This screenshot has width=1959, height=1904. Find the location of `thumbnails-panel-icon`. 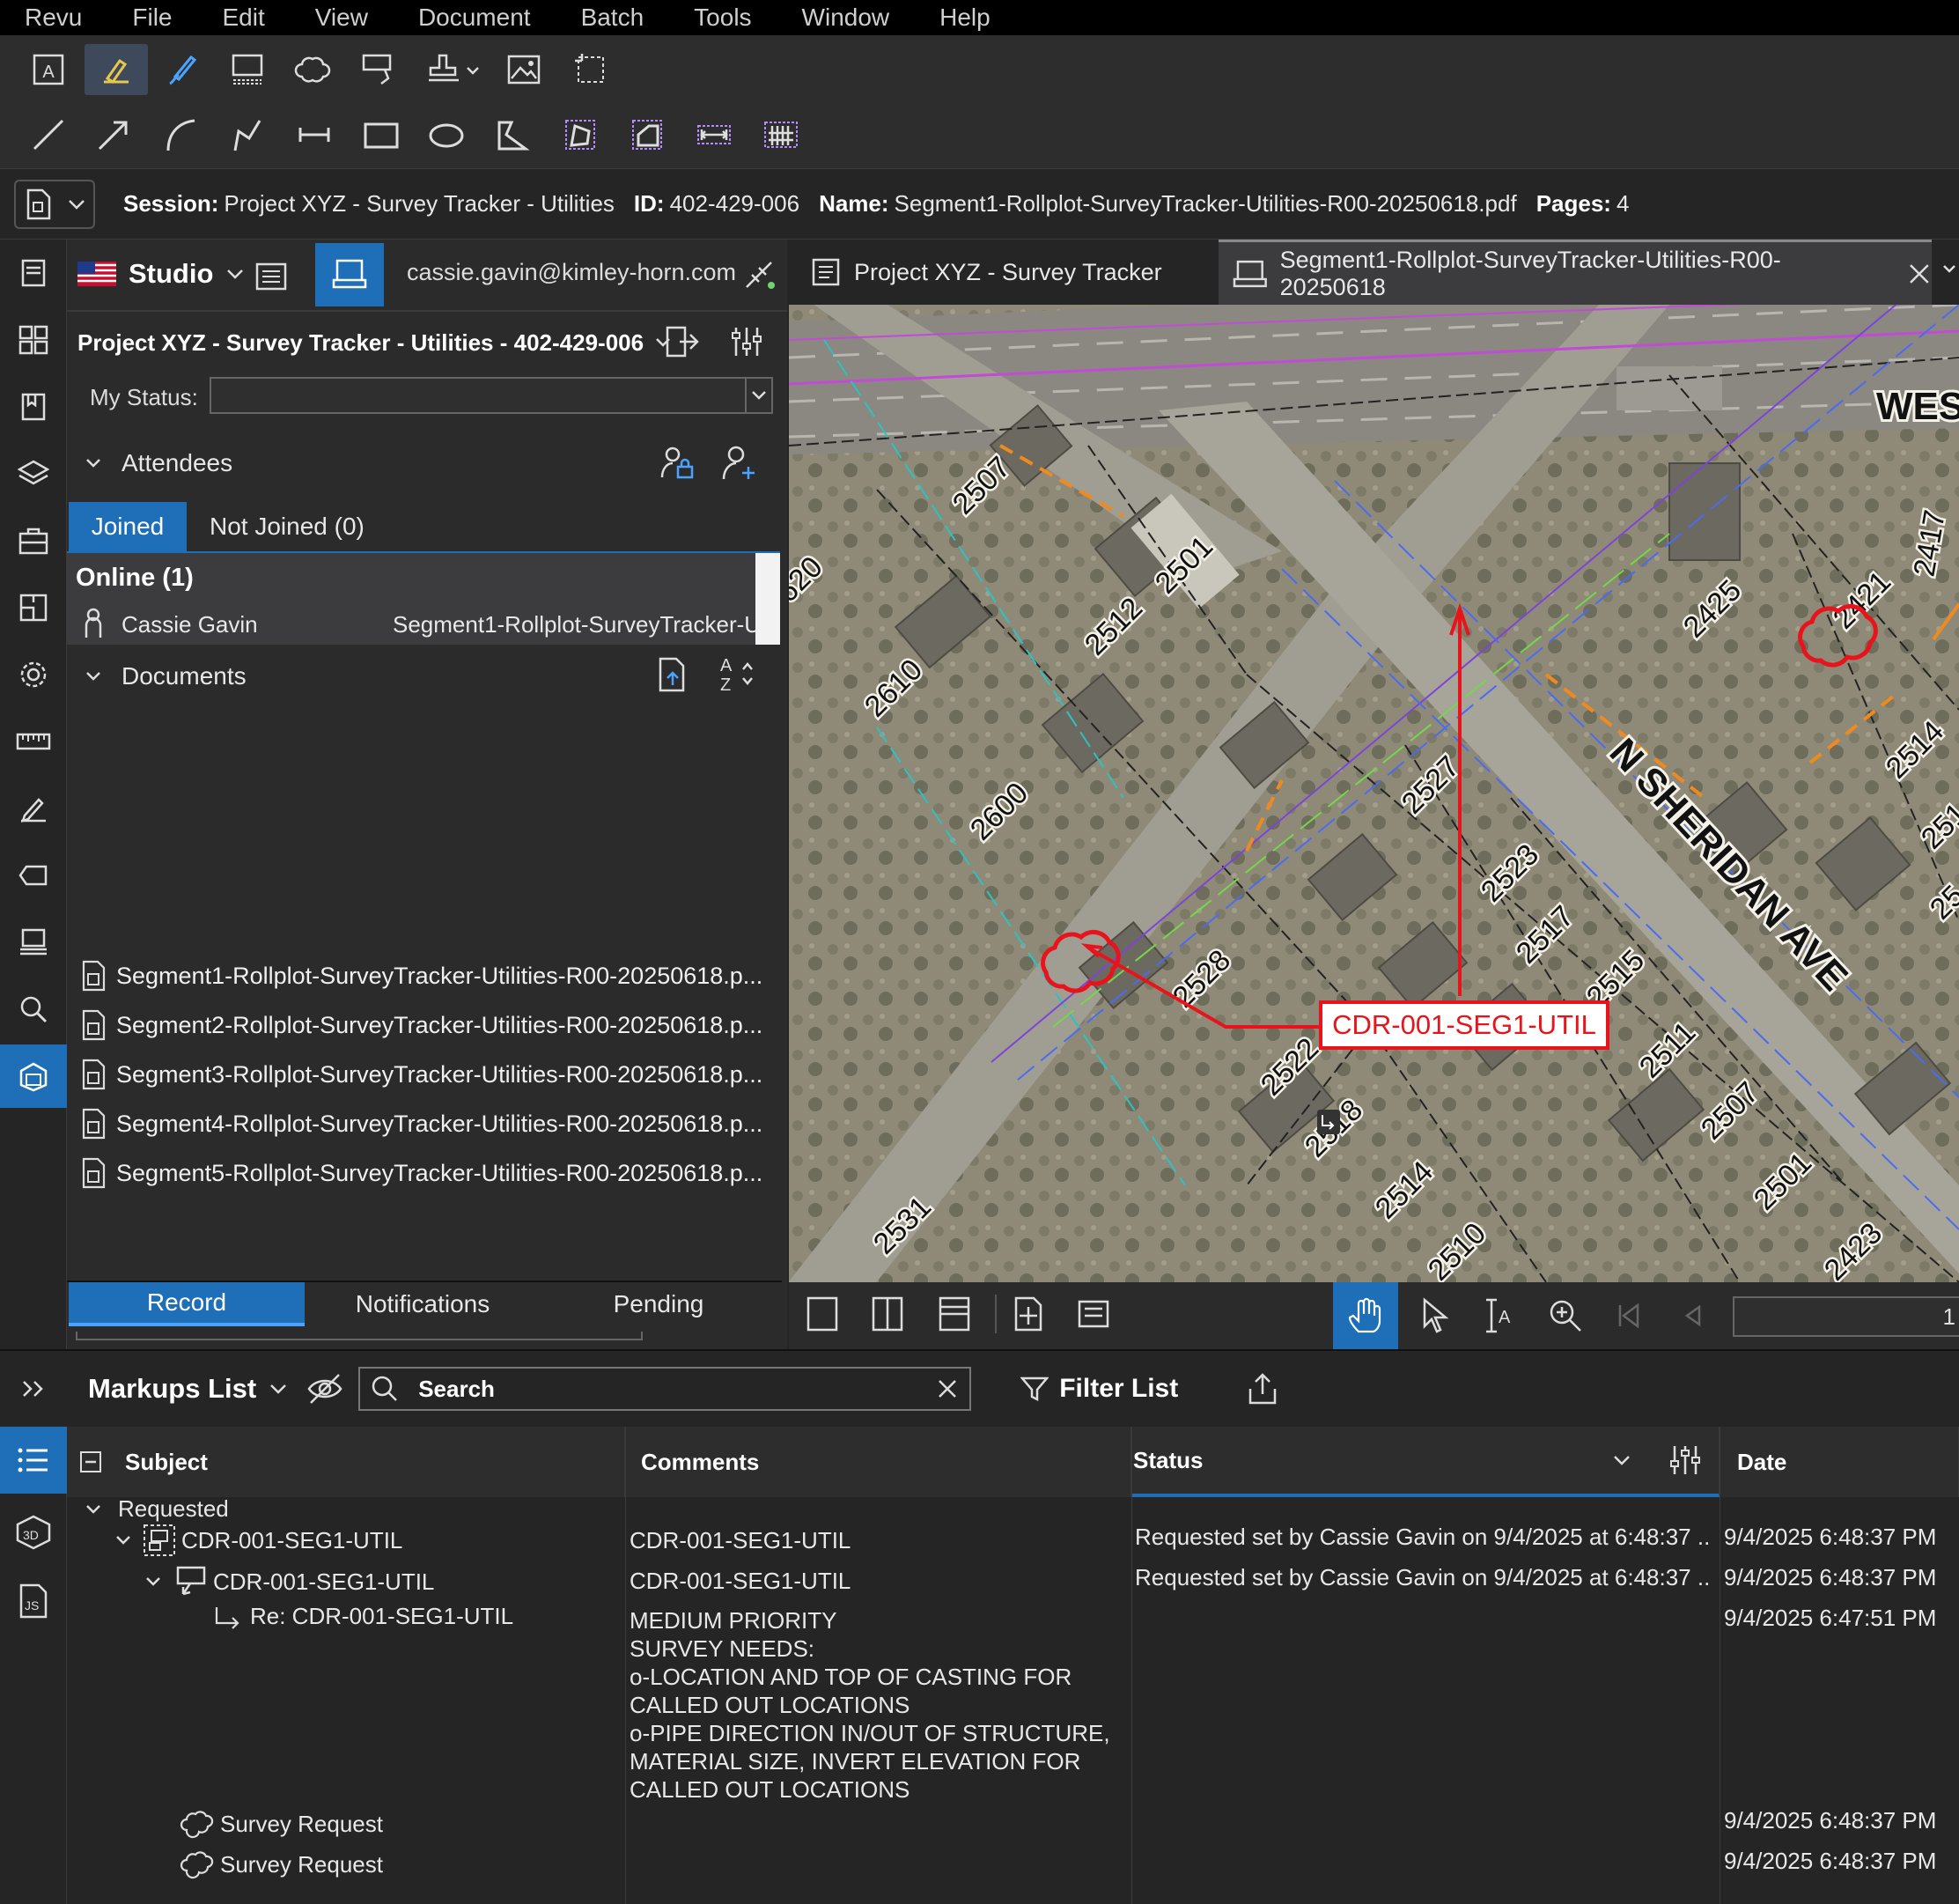

thumbnails-panel-icon is located at coordinates (33, 340).